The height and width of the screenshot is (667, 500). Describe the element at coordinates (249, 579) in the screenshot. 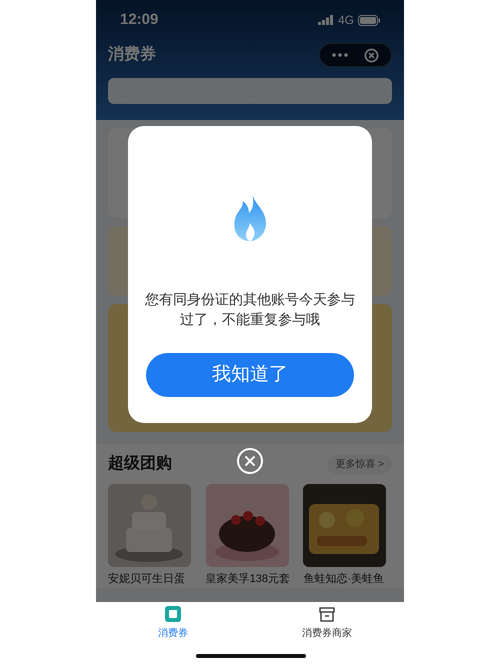

I see `product-title: 皇家美孚138元套` at that location.